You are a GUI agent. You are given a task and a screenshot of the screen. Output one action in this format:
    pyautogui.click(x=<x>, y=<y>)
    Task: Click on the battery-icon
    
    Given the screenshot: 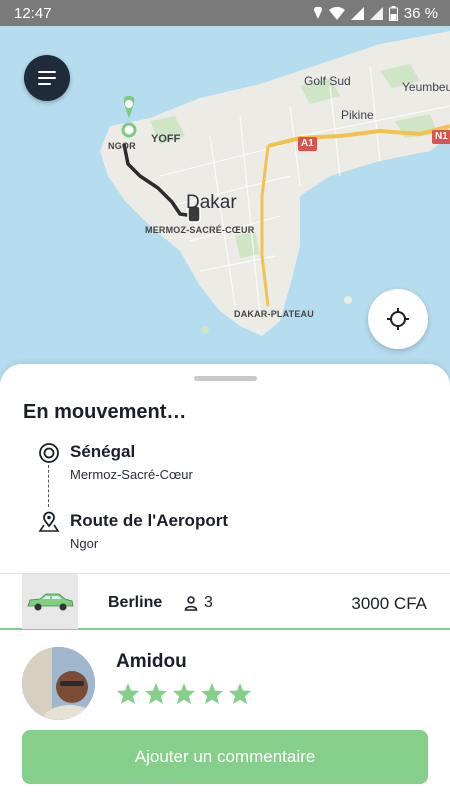 What is the action you would take?
    pyautogui.click(x=393, y=13)
    